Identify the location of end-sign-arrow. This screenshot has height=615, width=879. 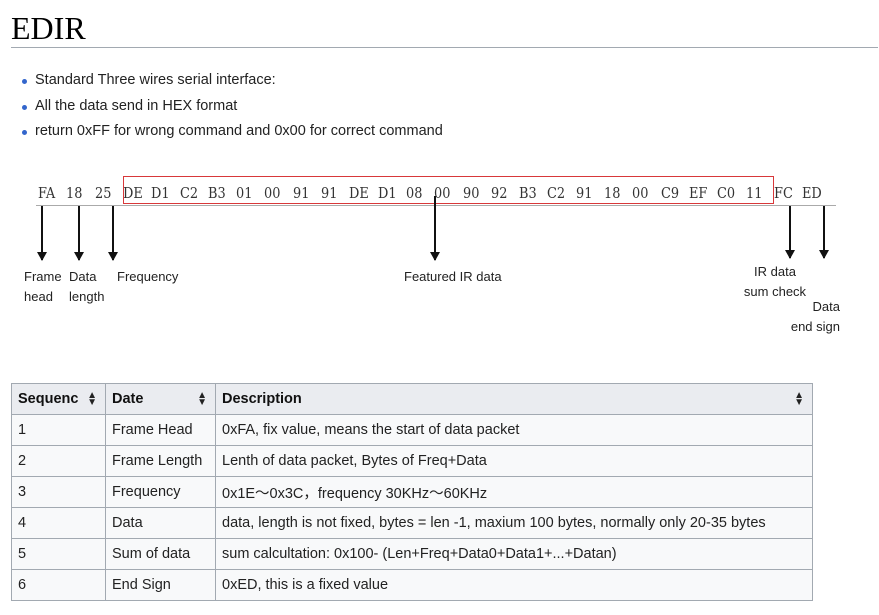
(824, 232).